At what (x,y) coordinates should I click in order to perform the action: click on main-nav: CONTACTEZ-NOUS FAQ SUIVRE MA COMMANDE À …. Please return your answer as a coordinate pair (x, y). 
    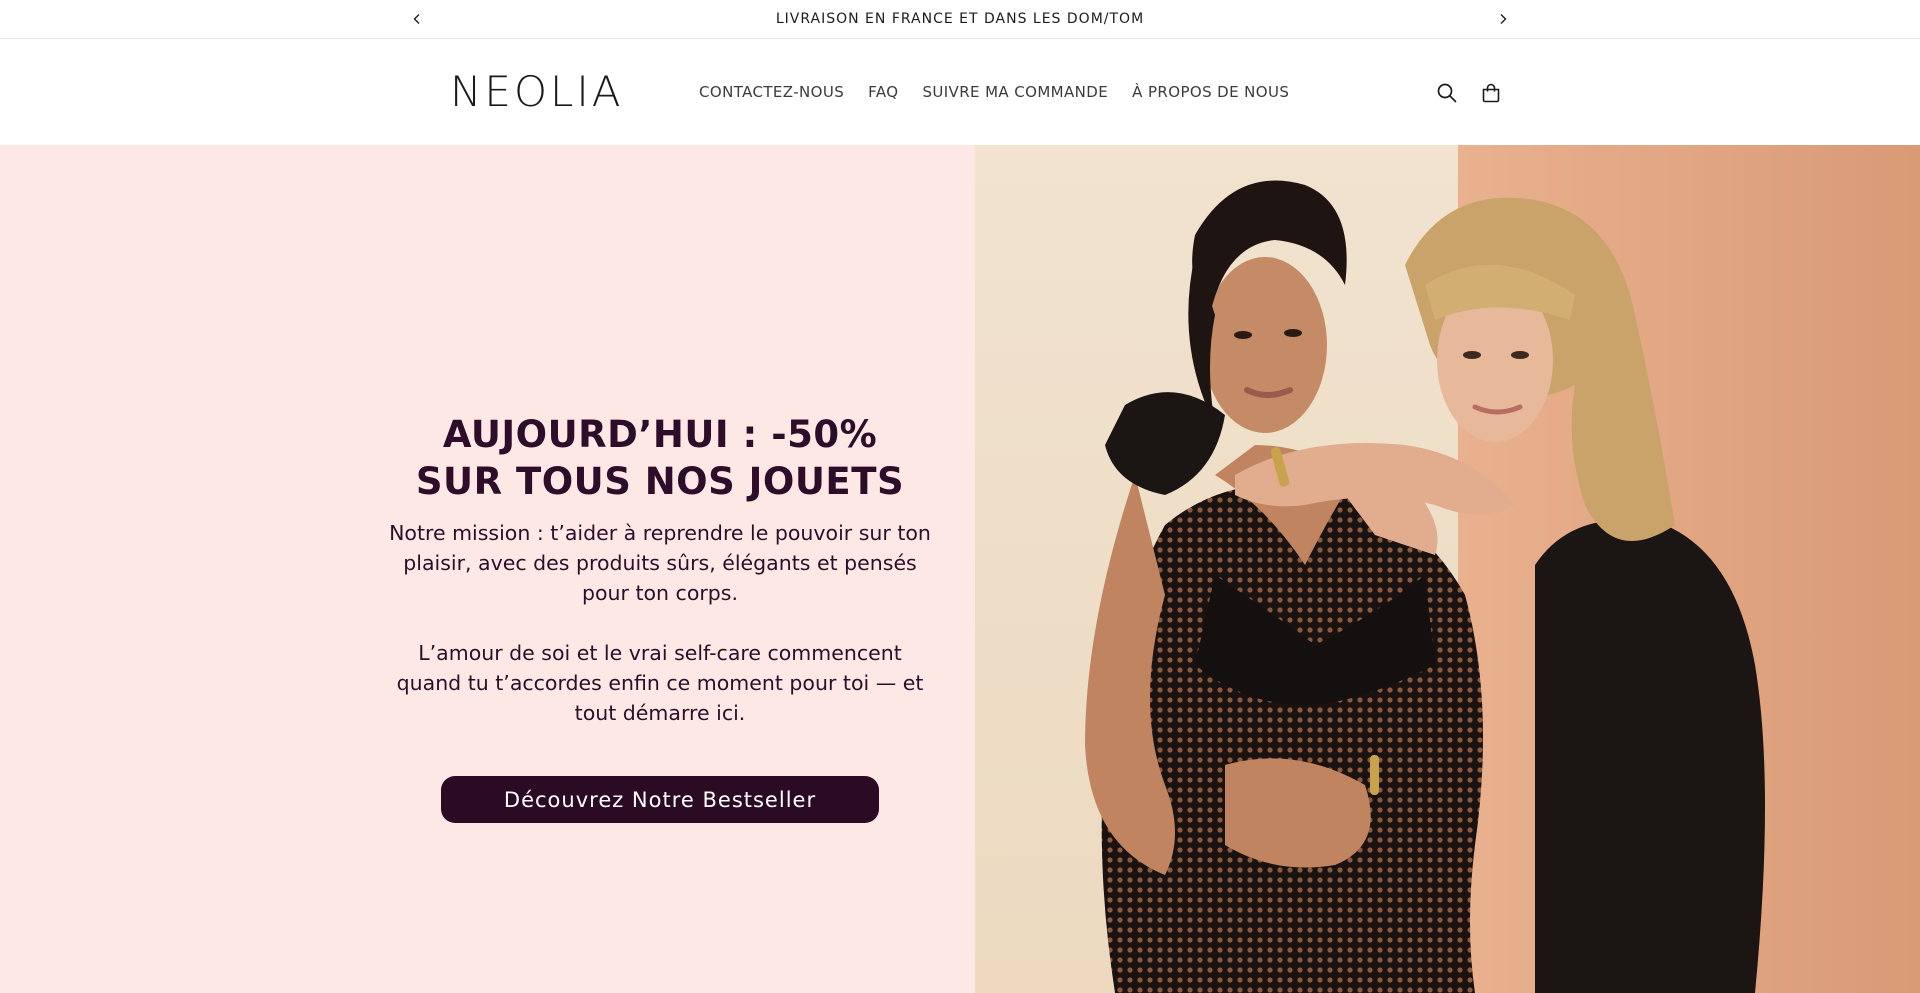
    Looking at the image, I should click on (994, 92).